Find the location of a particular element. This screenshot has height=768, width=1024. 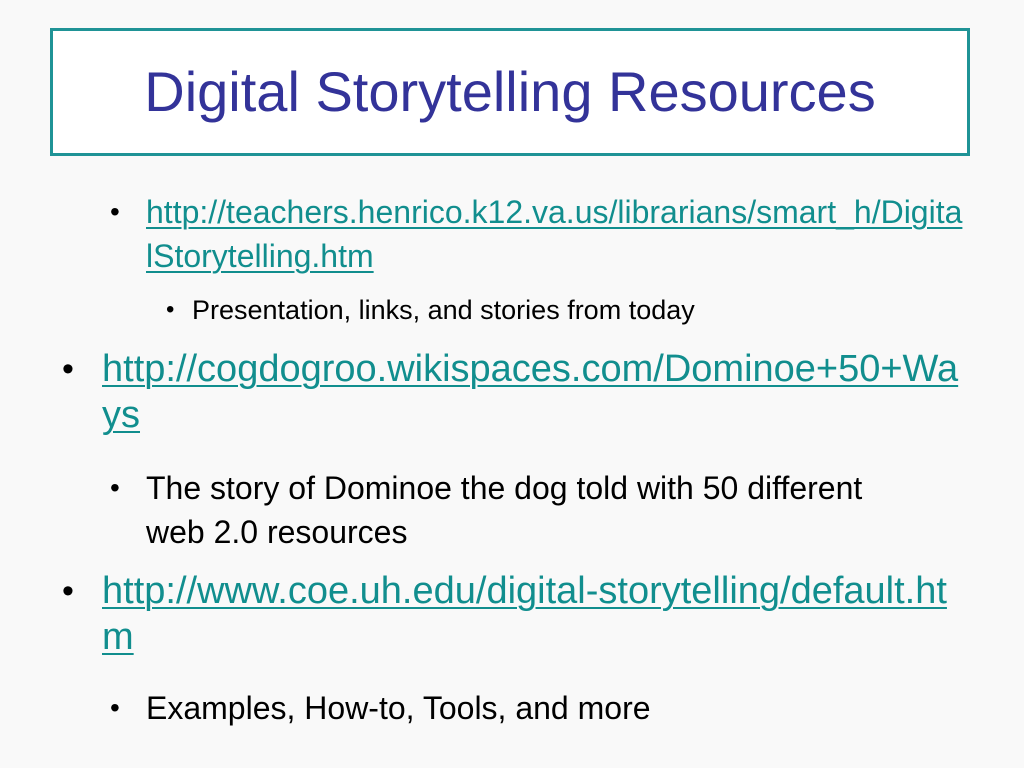

slide-title: Digital Storytelling Resources is located at coordinates (510, 91).